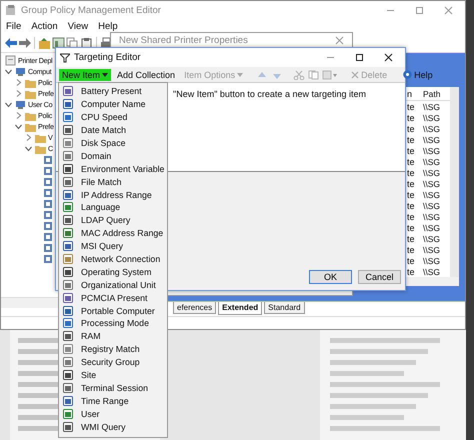  Describe the element at coordinates (114, 169) in the screenshot. I see `menu-item: Environment Variable` at that location.